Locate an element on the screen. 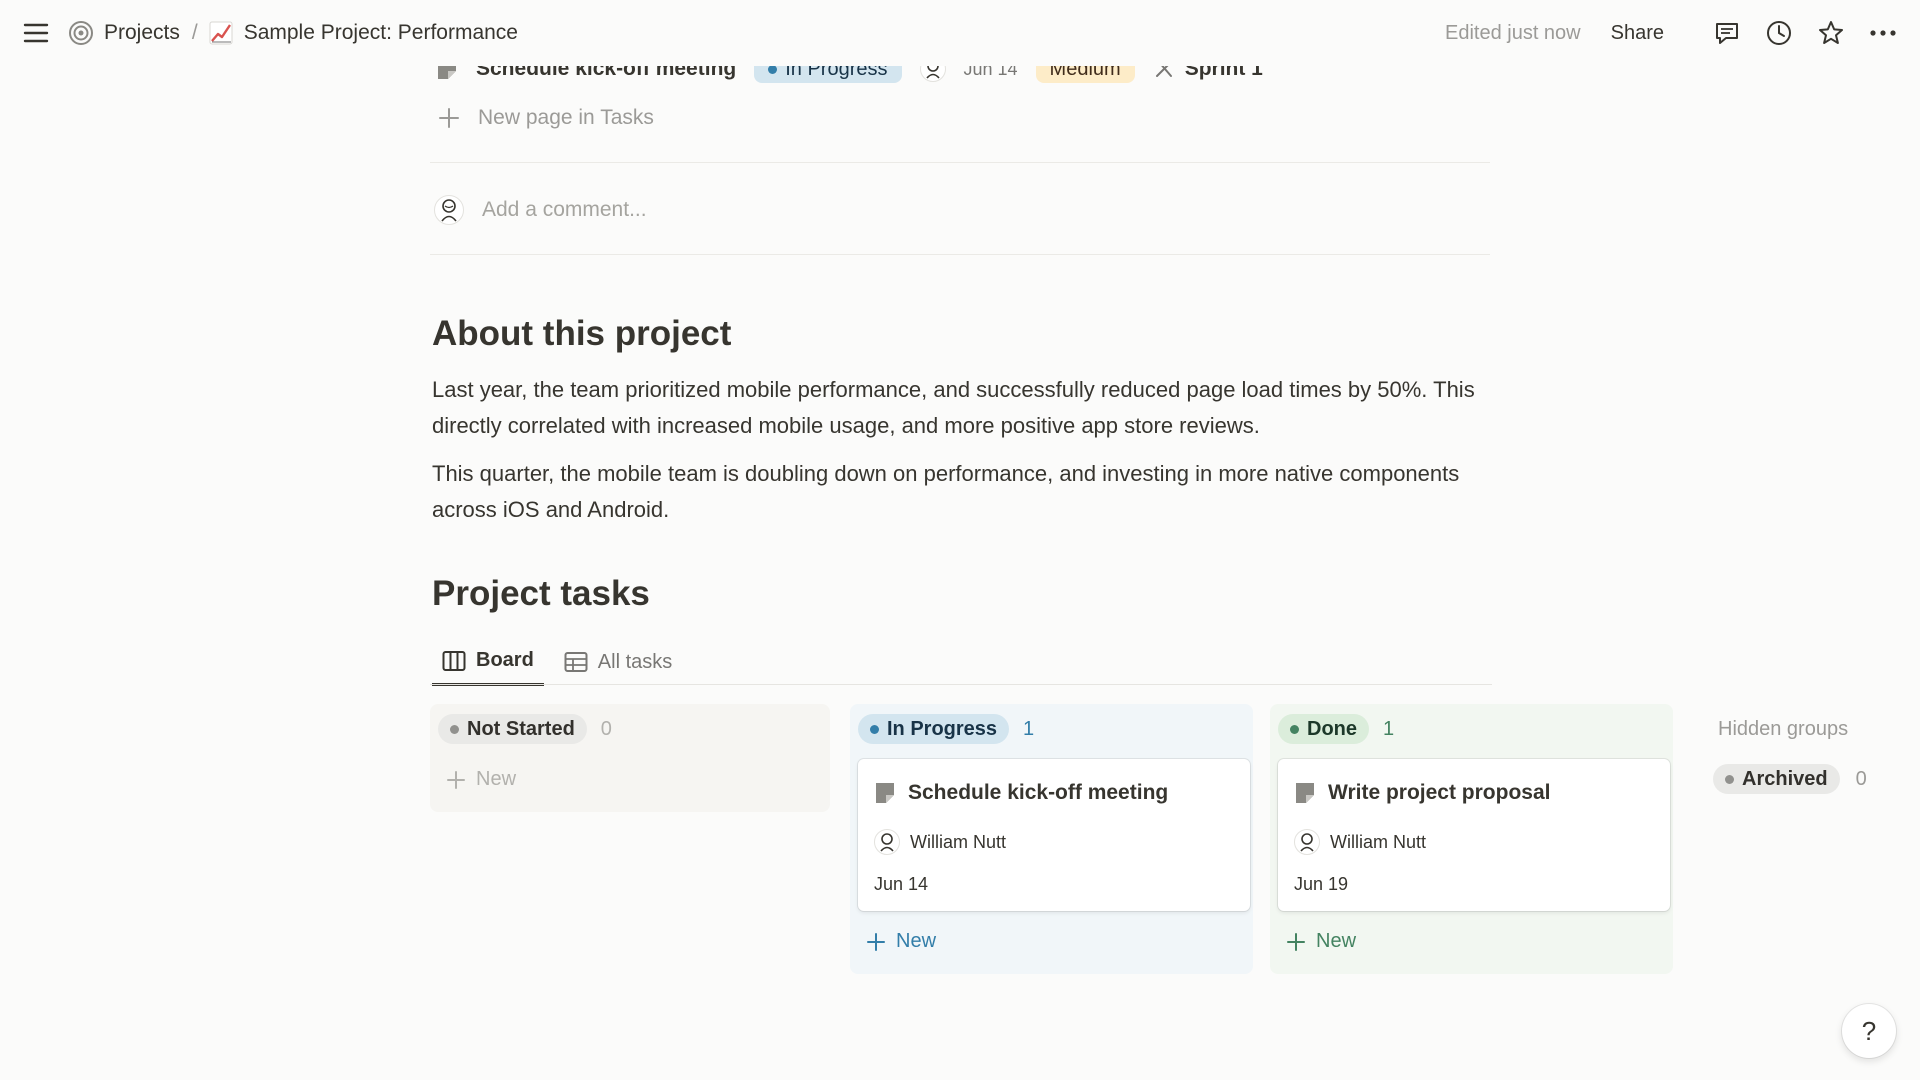 The width and height of the screenshot is (1920, 1080). card-title: Schedule kick-off meeting is located at coordinates (1021, 793).